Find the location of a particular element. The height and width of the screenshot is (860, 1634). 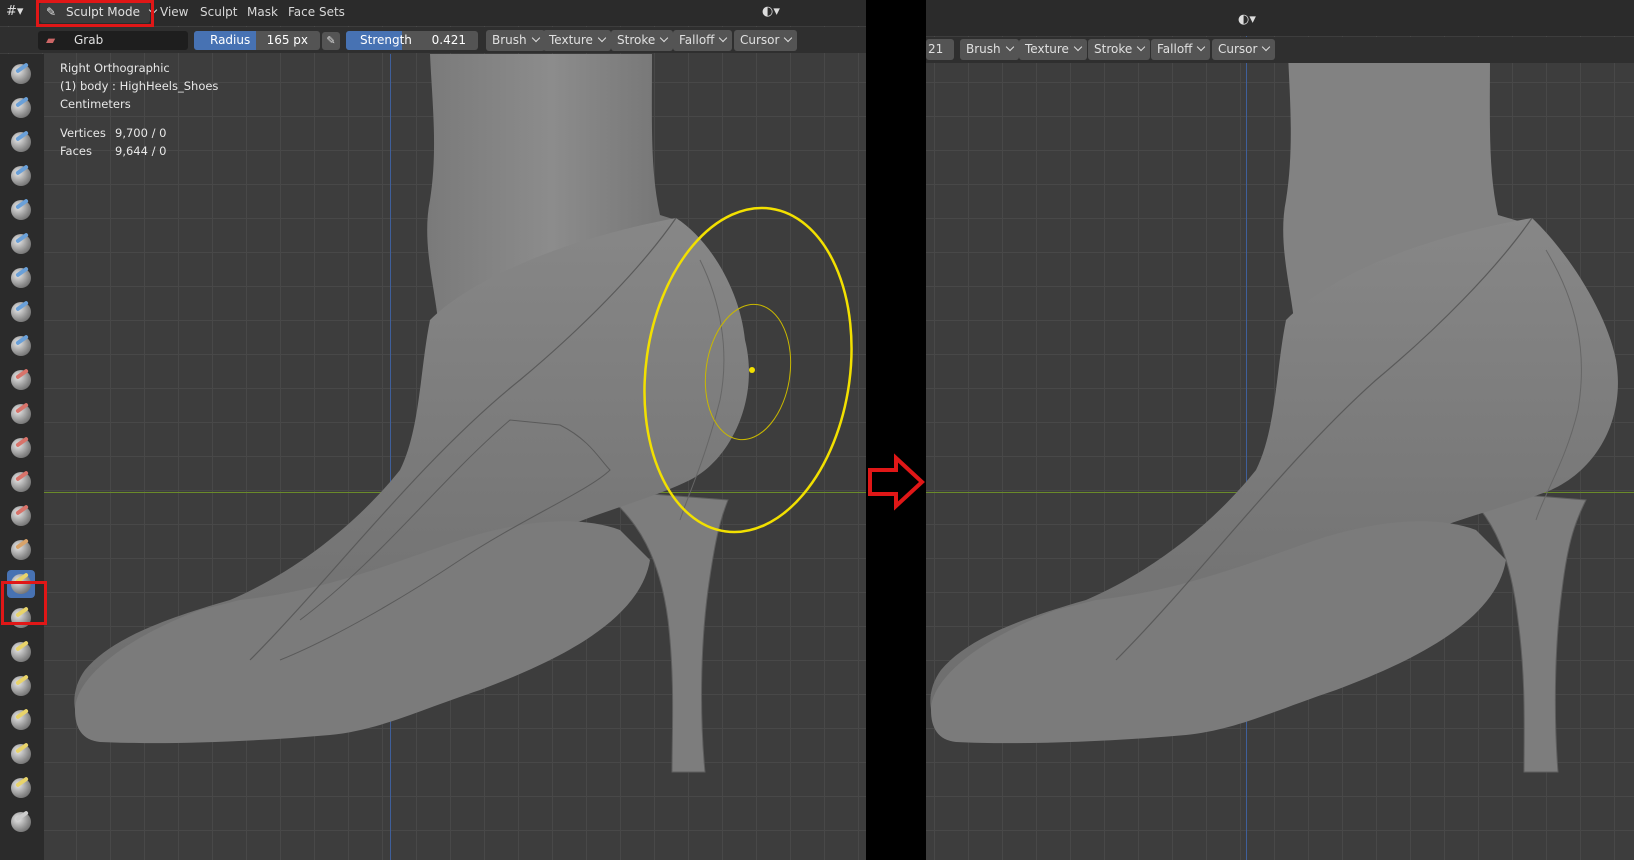

faces-value: 9,644 / 0 is located at coordinates (141, 151).